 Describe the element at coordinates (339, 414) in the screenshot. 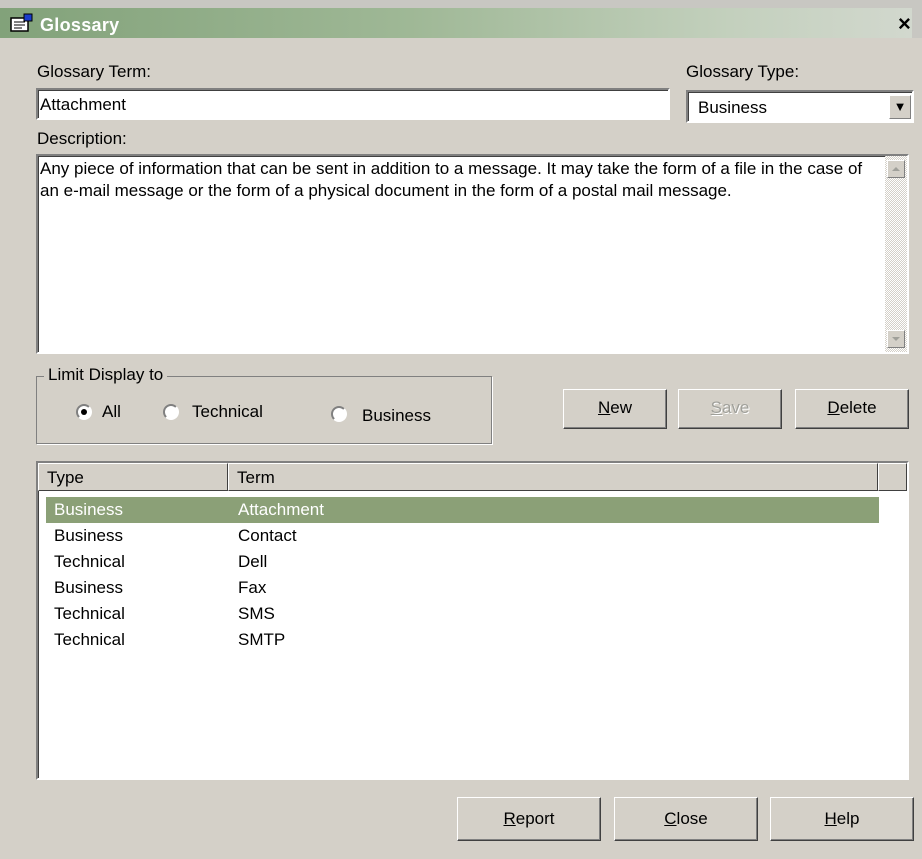

I see `radio-business` at that location.